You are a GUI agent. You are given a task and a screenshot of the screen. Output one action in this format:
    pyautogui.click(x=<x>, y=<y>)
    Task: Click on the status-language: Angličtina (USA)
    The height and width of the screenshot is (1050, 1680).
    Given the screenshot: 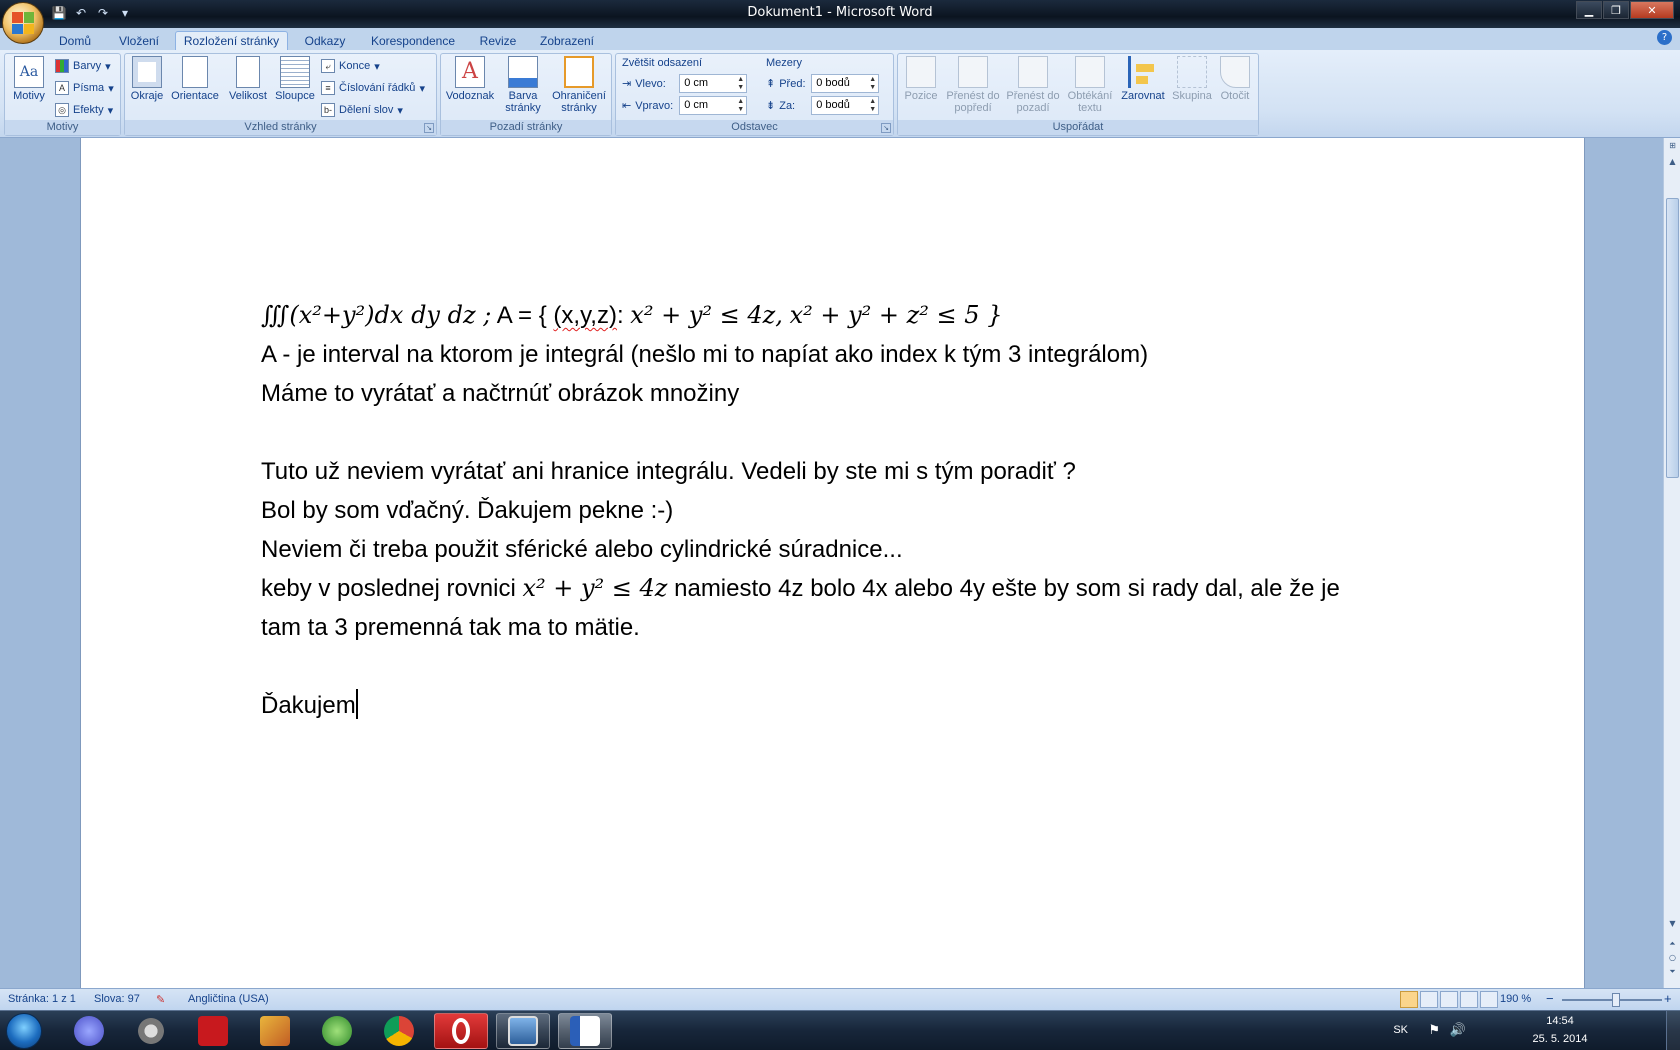 What is the action you would take?
    pyautogui.click(x=228, y=999)
    